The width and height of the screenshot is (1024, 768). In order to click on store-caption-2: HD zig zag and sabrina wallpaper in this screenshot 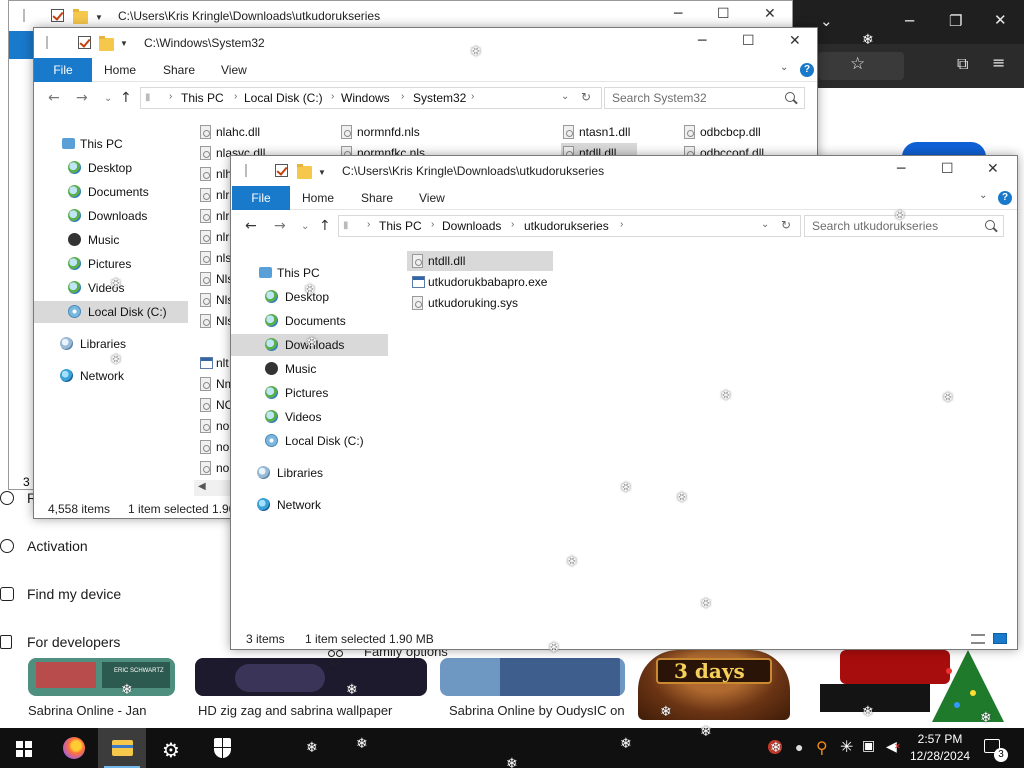, I will do `click(295, 710)`.